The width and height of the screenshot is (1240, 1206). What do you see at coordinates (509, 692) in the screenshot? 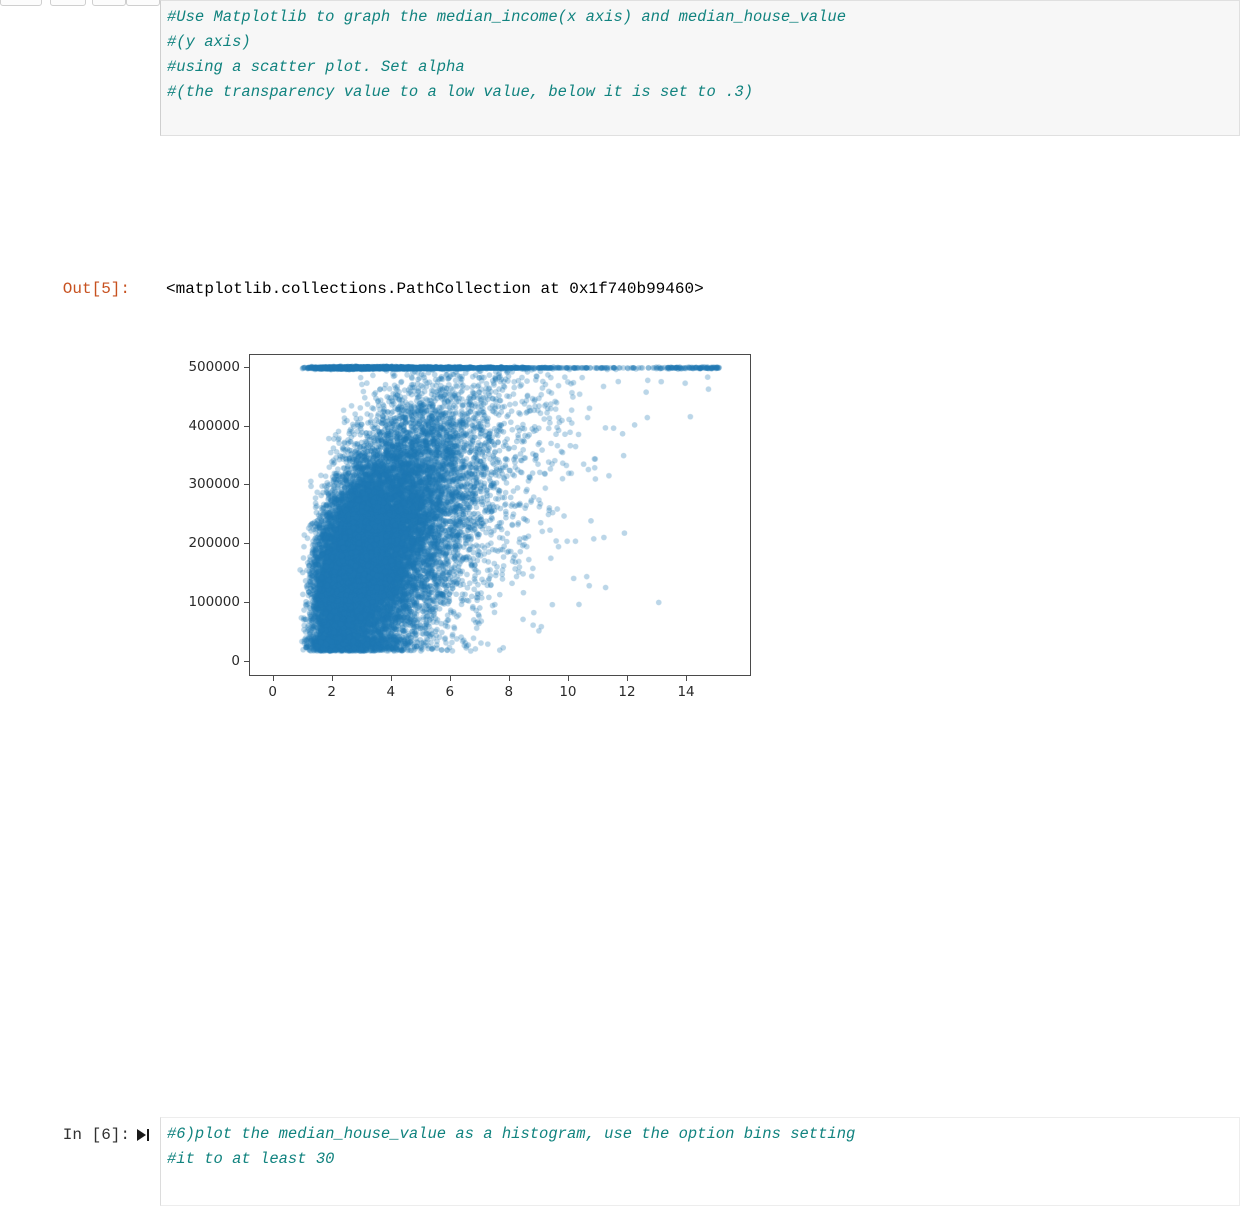
I see `x-tick-label: 8` at bounding box center [509, 692].